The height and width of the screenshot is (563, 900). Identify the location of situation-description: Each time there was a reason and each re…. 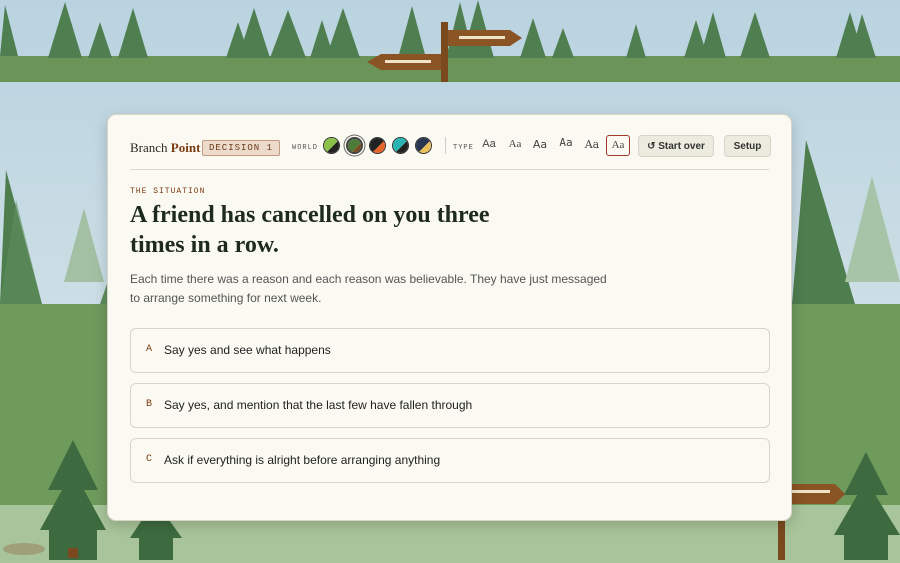
(368, 288).